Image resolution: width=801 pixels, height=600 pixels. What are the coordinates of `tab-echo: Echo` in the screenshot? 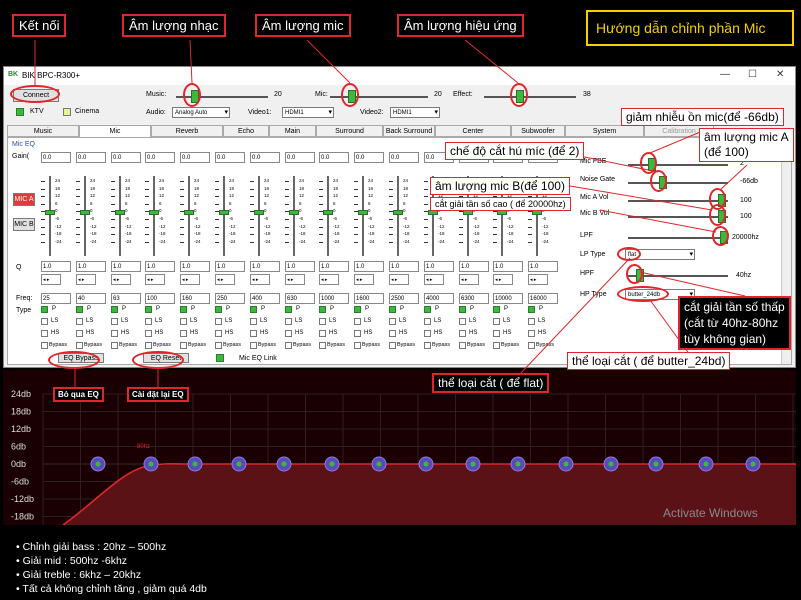 It's located at (246, 131).